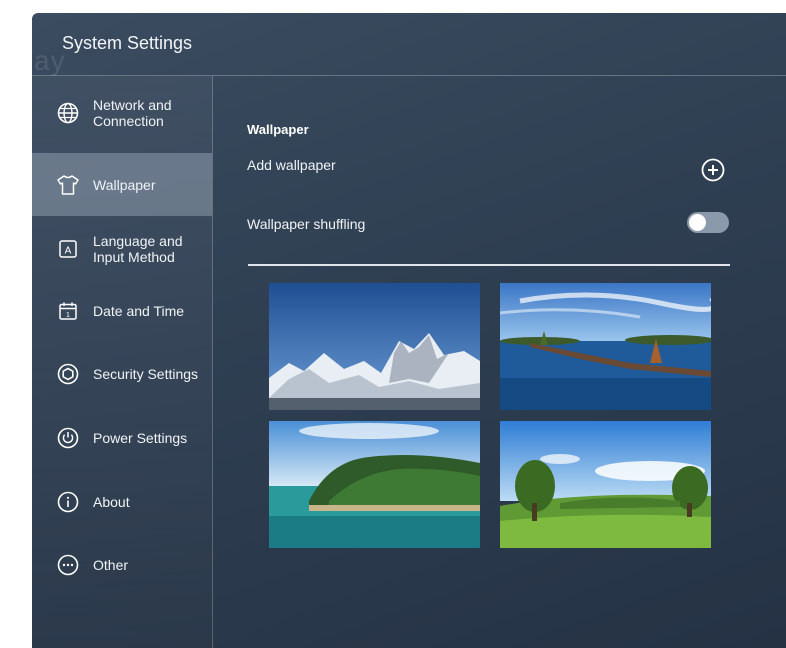 The width and height of the screenshot is (786, 648). I want to click on wallpaper-shuffling-label: Wallpaper shuffling, so click(306, 224).